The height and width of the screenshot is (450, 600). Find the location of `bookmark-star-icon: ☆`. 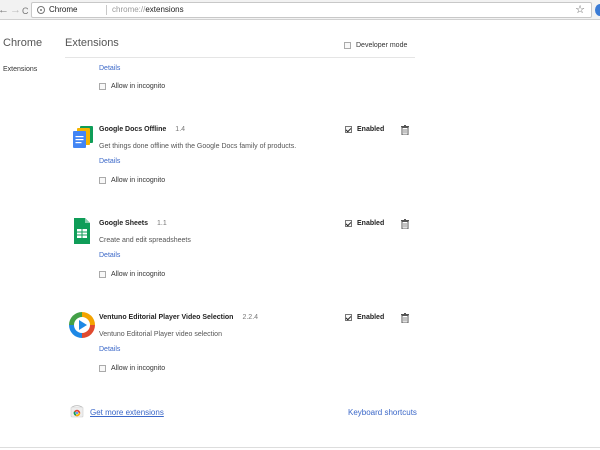

bookmark-star-icon: ☆ is located at coordinates (580, 10).